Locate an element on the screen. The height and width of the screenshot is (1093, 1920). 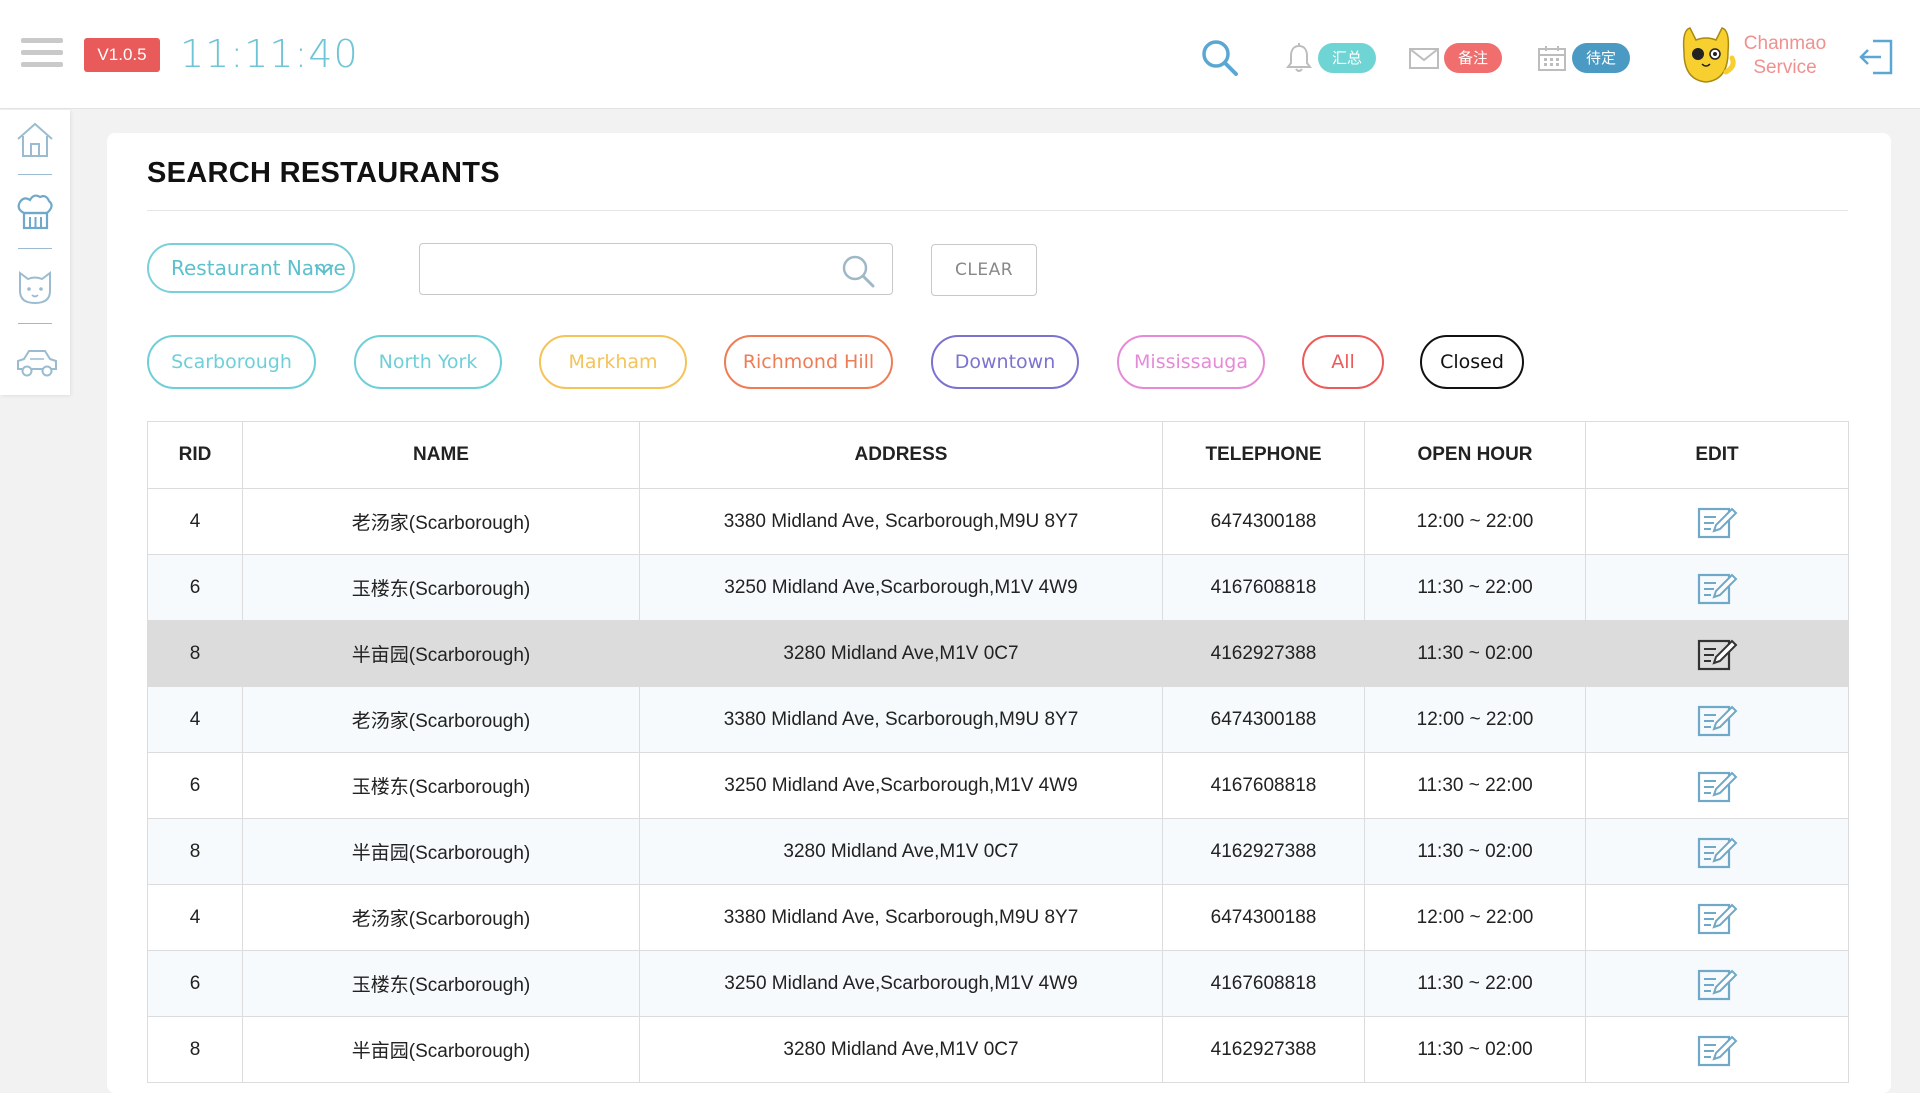
area-filter-north-york: North York is located at coordinates (428, 362).